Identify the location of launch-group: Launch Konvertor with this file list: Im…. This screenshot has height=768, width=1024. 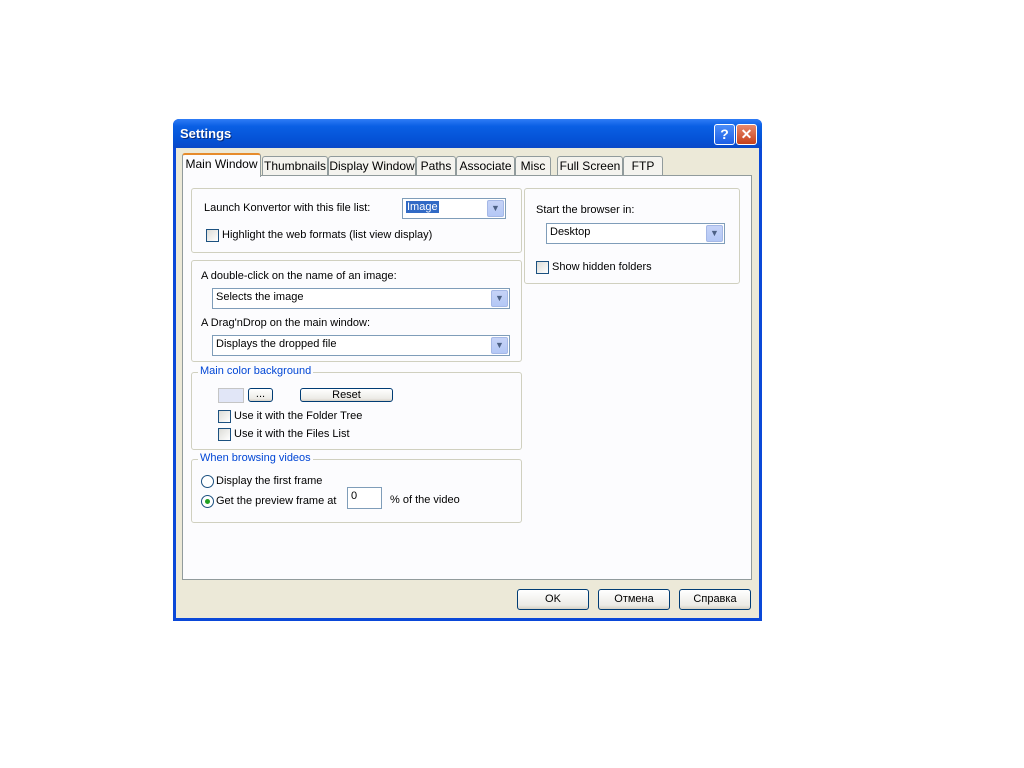
(356, 220).